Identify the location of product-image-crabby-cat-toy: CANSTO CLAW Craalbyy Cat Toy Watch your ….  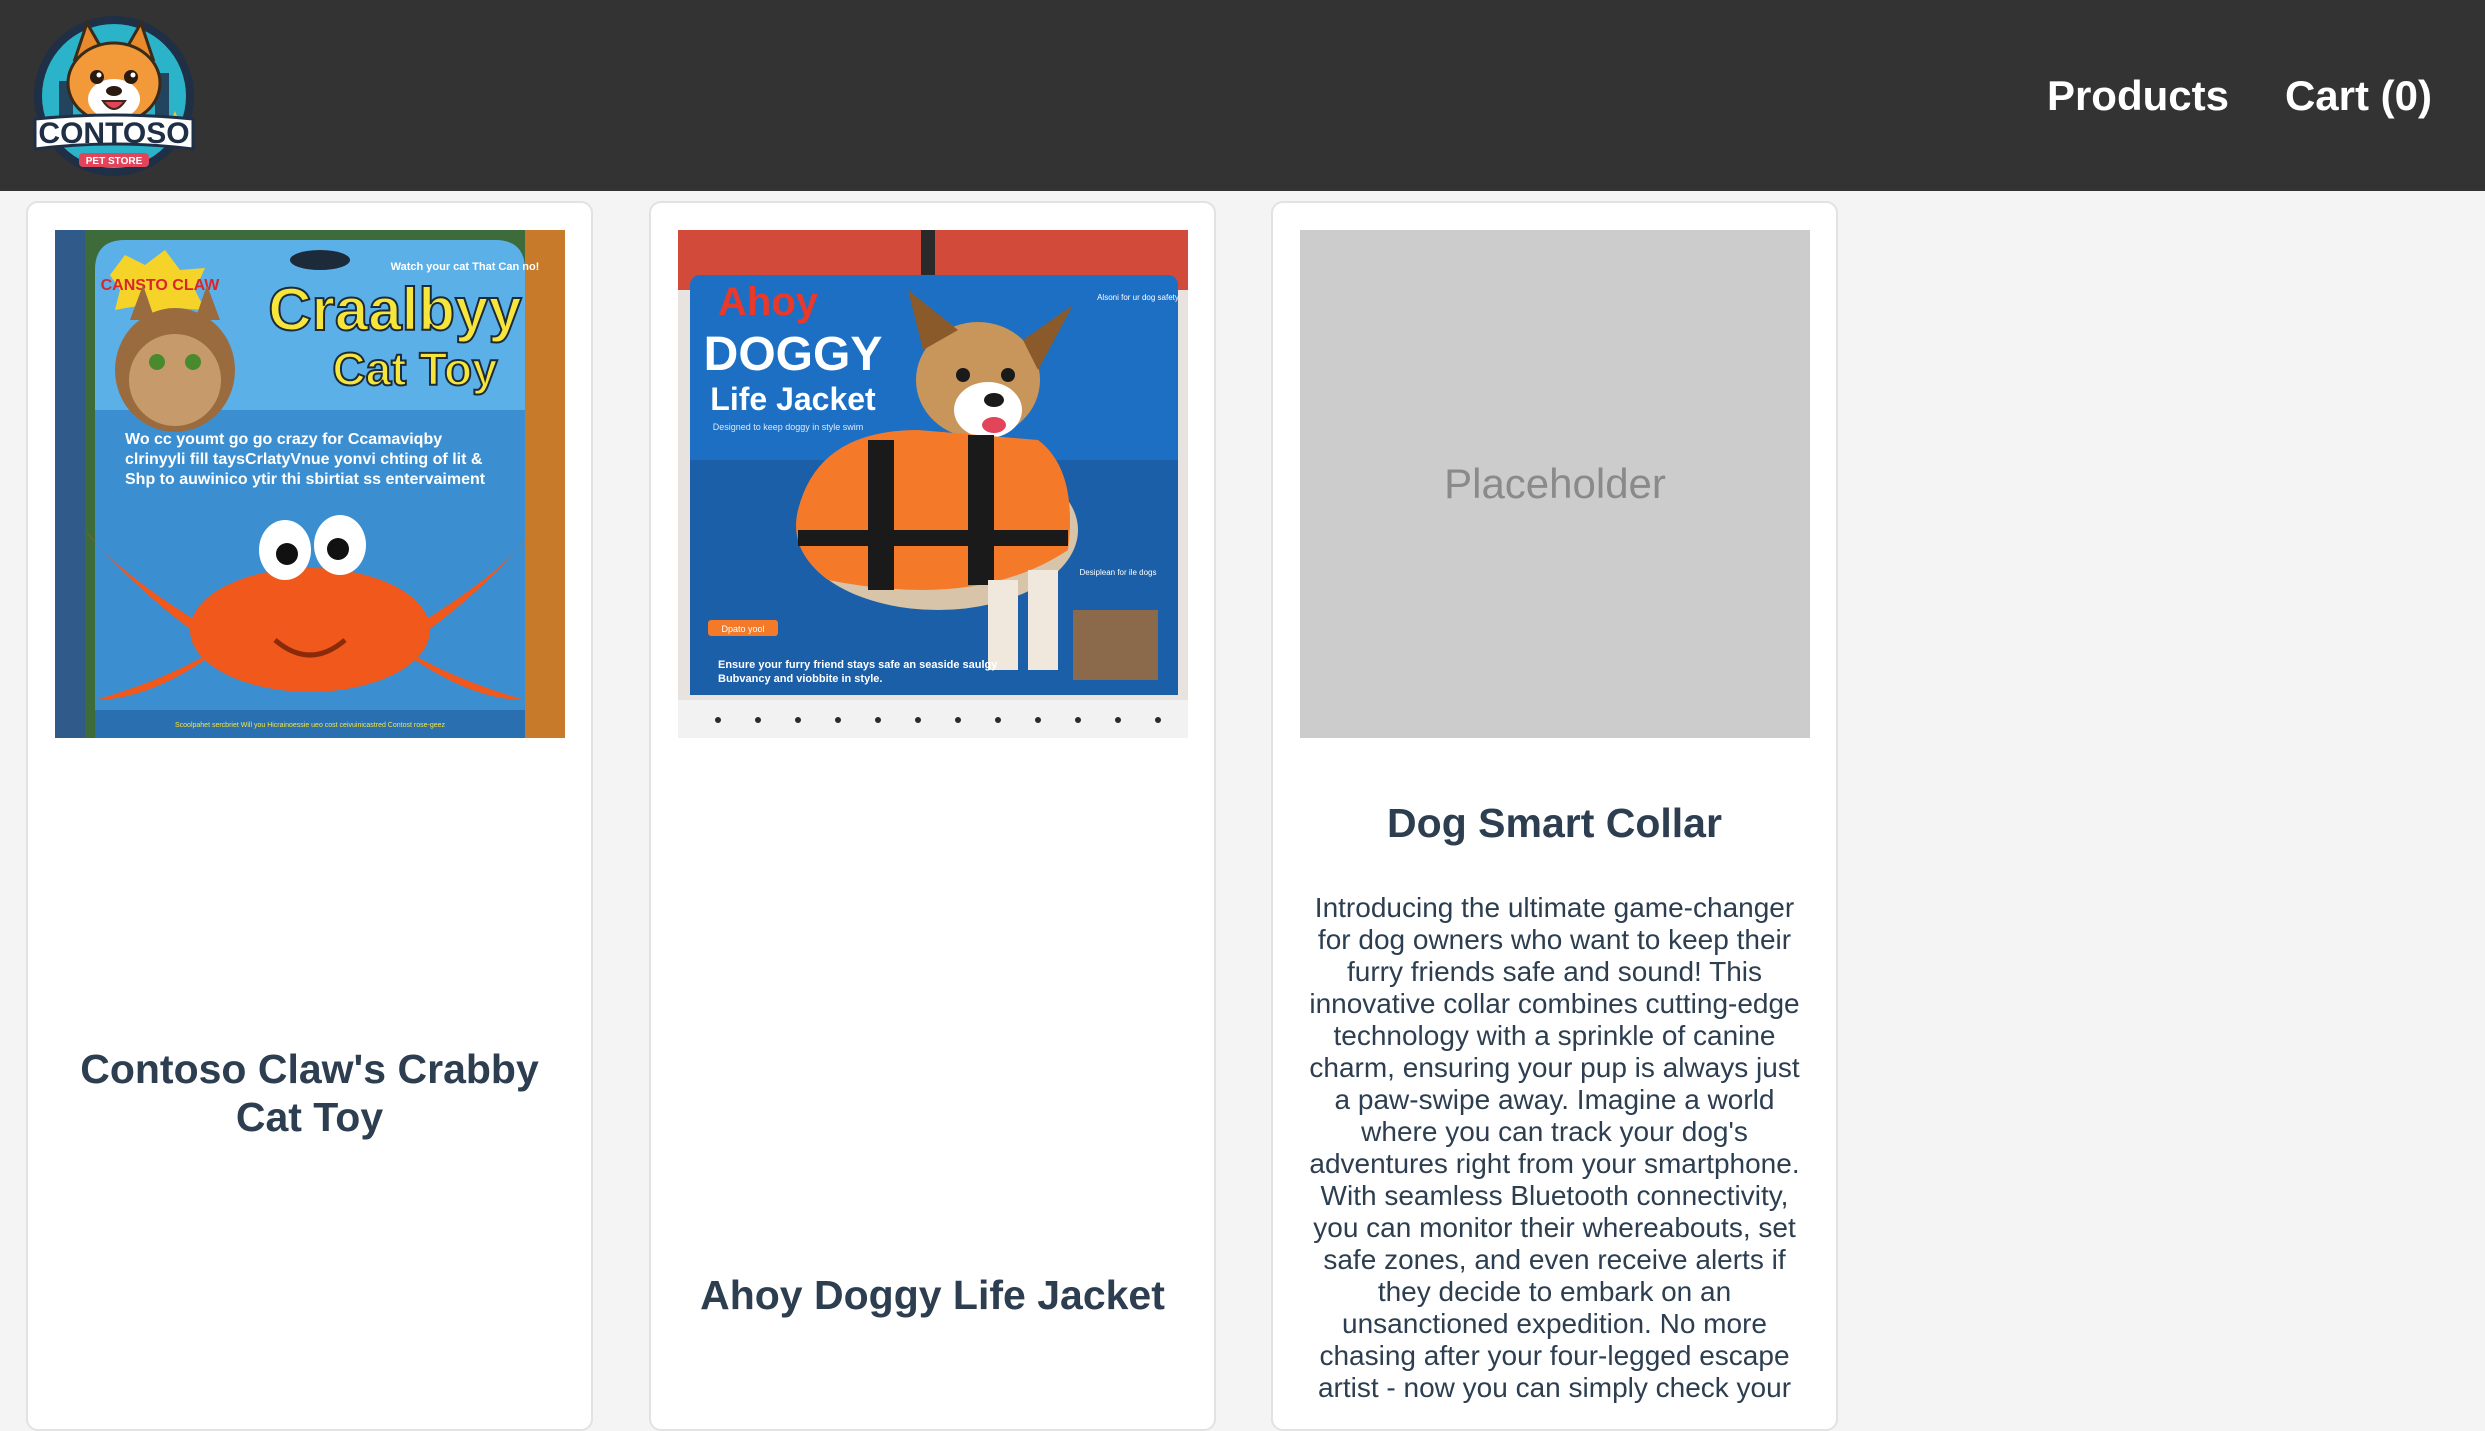
(310, 484).